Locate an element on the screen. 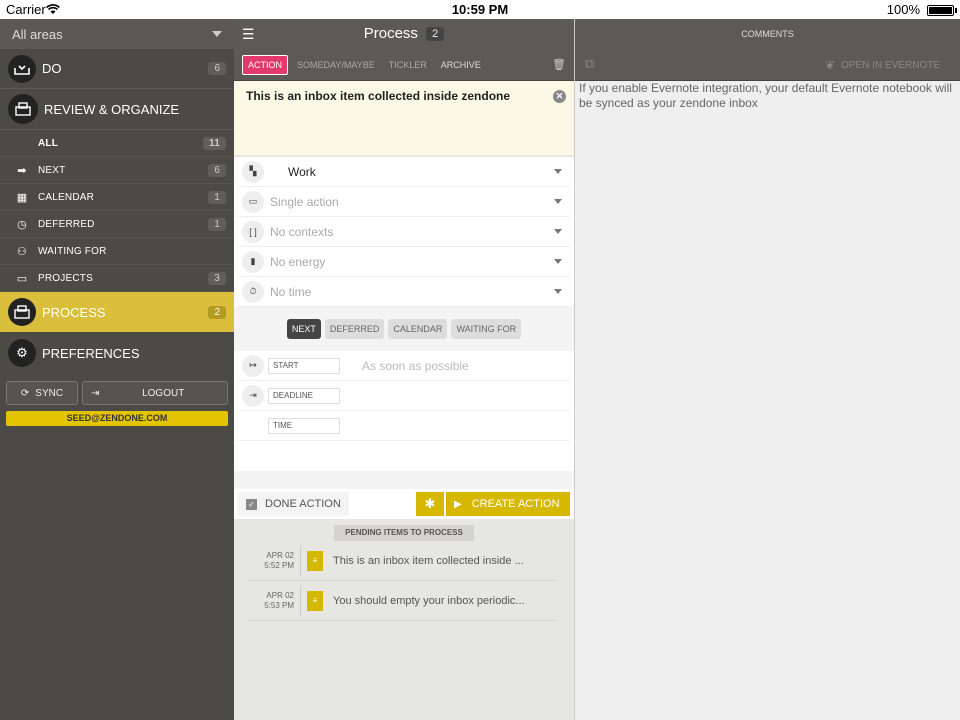 The height and width of the screenshot is (720, 960). deadline-row: ⇥ DEADLINE is located at coordinates (404, 396).